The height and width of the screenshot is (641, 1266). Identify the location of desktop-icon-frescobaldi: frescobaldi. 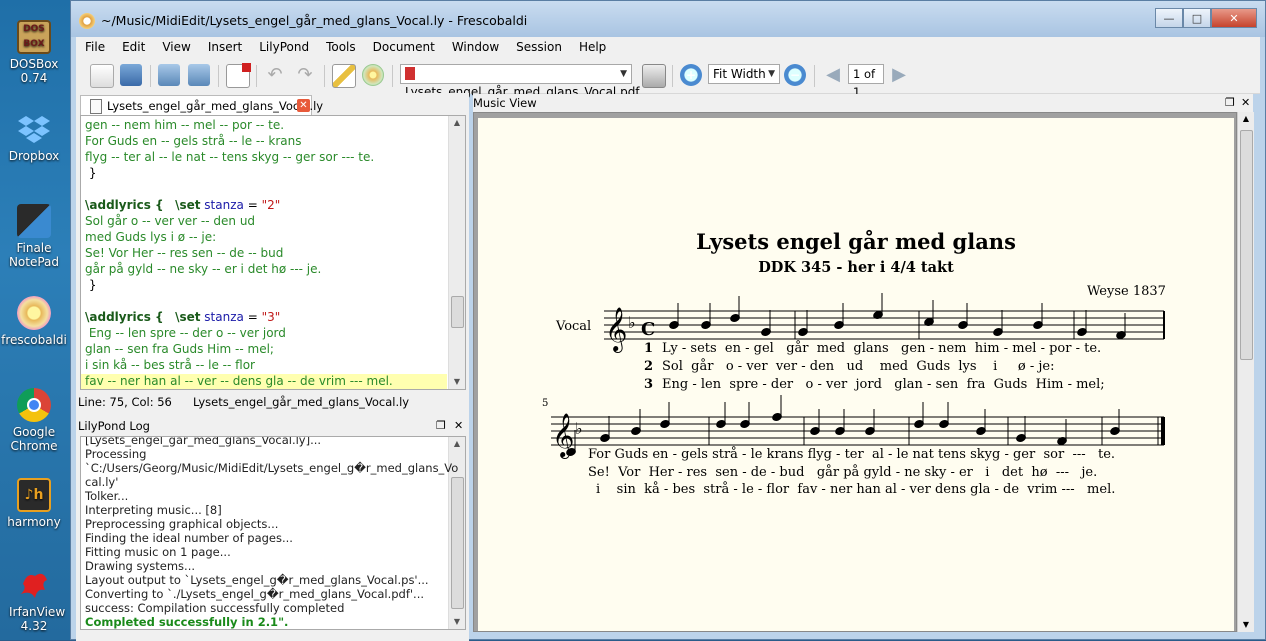
(34, 321).